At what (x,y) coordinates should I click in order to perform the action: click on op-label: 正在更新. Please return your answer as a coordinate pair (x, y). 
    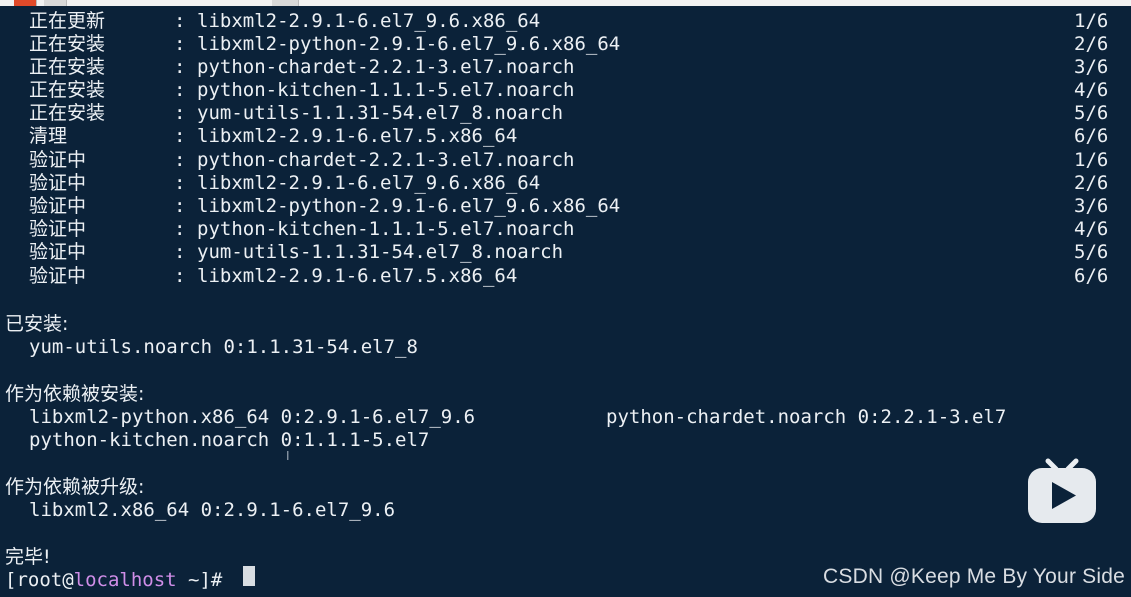
    Looking at the image, I should click on (67, 21).